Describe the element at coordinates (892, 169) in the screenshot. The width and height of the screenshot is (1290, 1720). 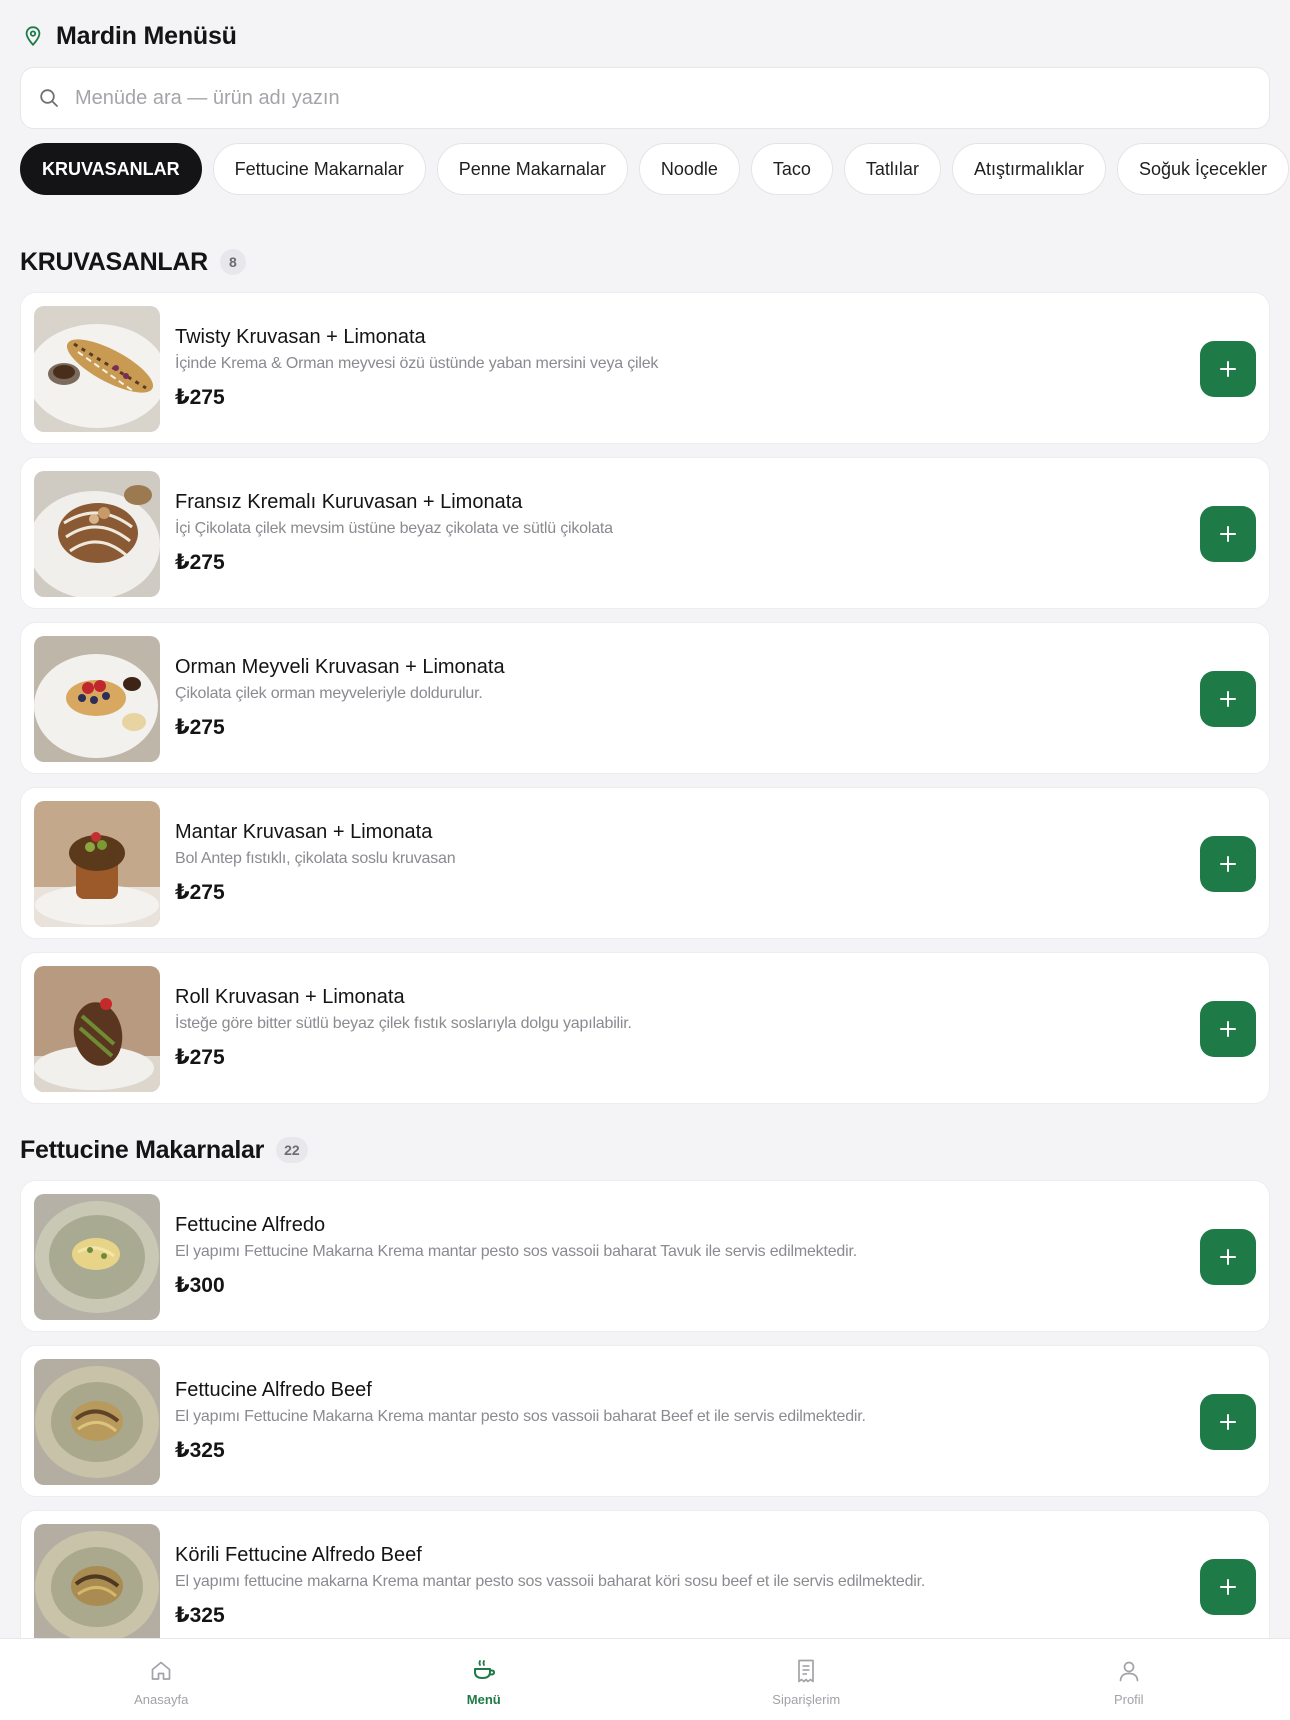
I see `category-chip-tatlilar: Tatlılar` at that location.